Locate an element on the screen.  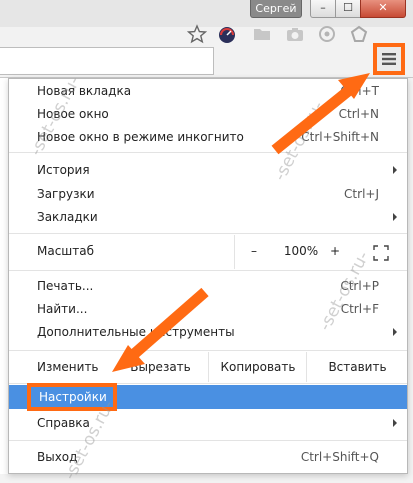
menu-item-label: Новая вкладка is located at coordinates (84, 91).